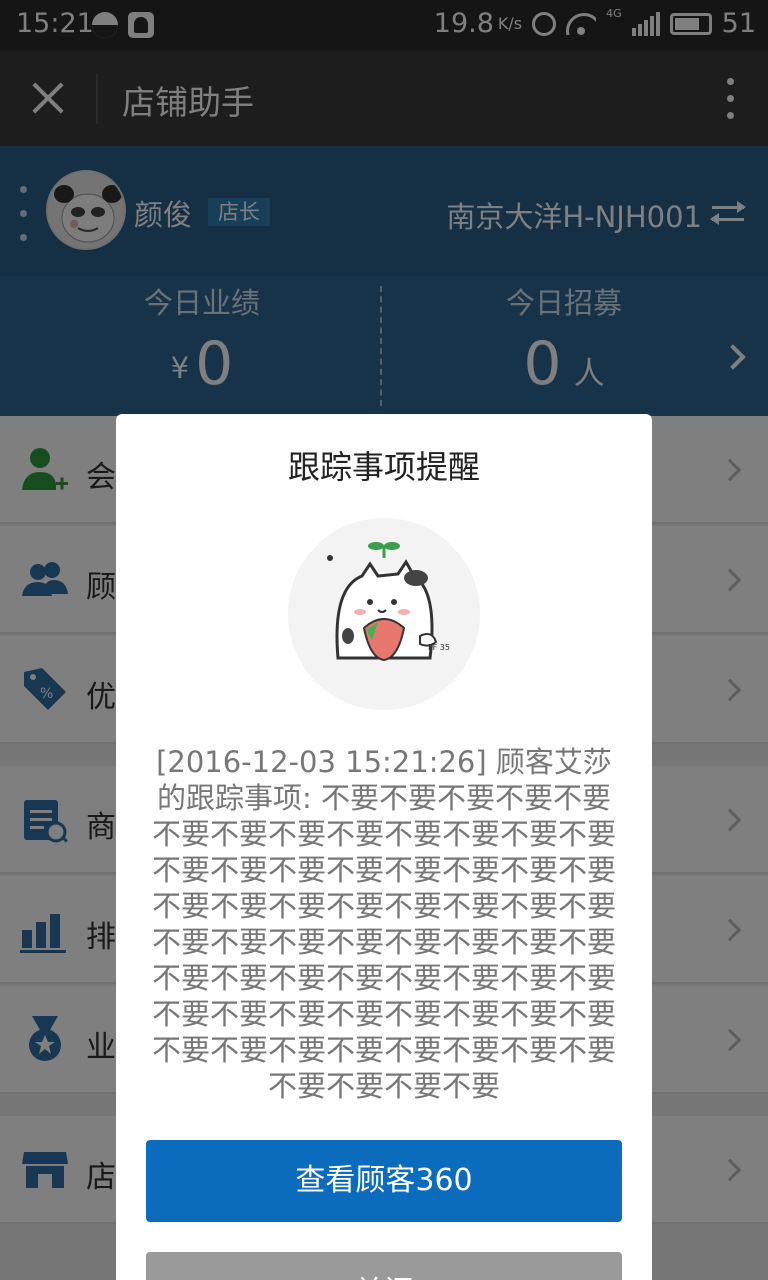 The image size is (768, 1280). I want to click on cat-illustration: FF 35, so click(384, 614).